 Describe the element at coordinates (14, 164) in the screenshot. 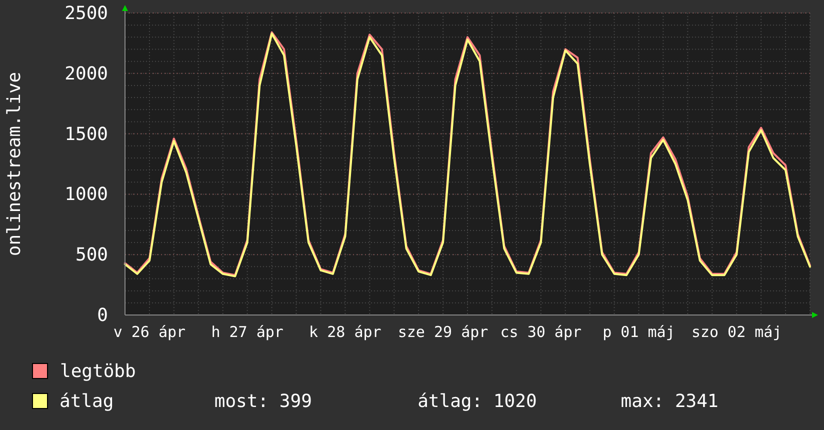

I see `axis-title: onlinestream.live` at that location.